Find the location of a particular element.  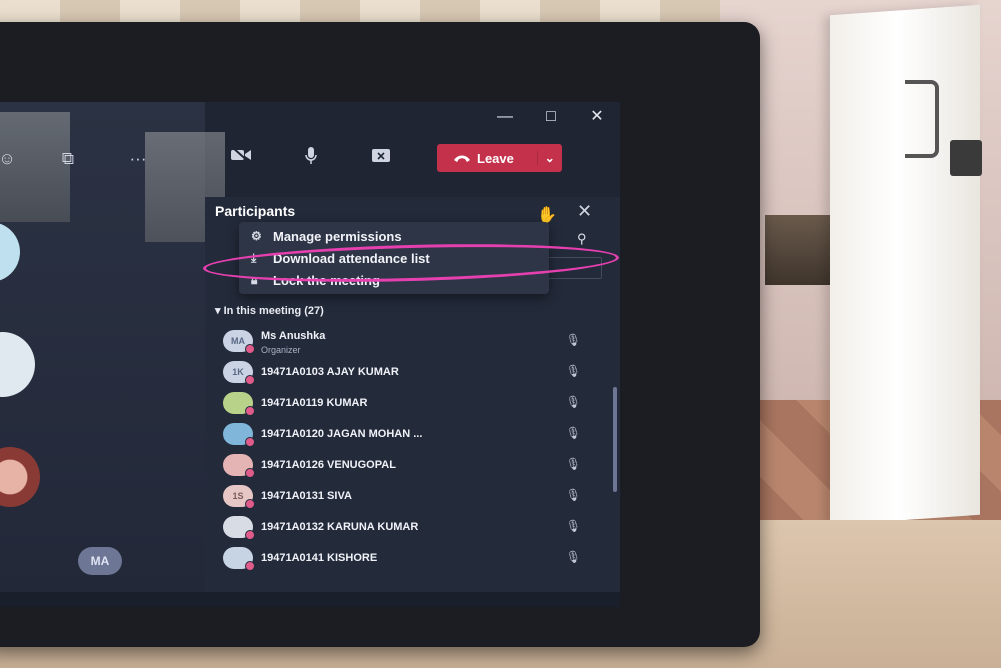

more-actions-button: ··· is located at coordinates (138, 159).